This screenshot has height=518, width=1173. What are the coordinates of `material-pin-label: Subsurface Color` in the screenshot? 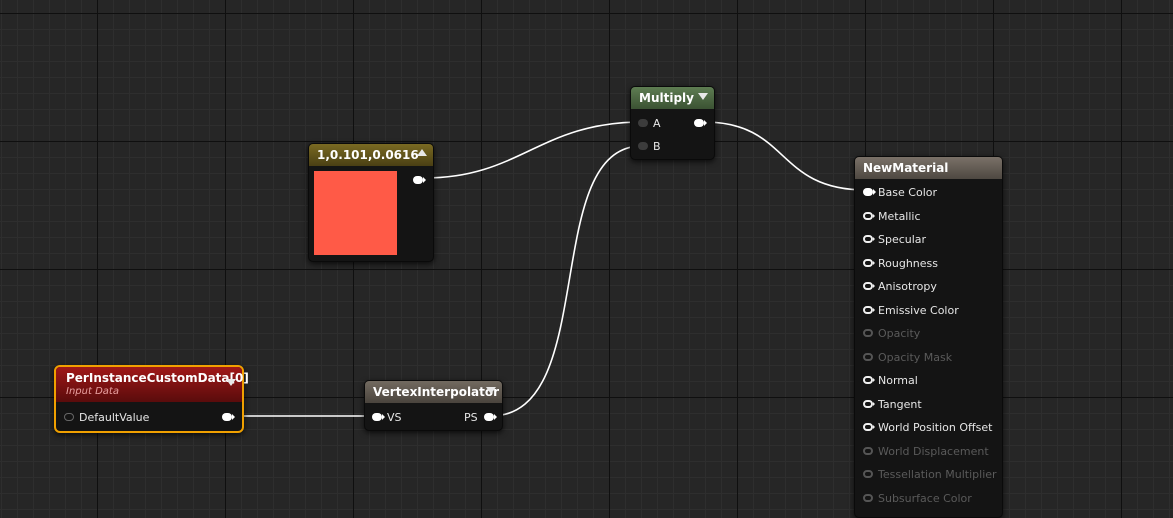 It's located at (925, 498).